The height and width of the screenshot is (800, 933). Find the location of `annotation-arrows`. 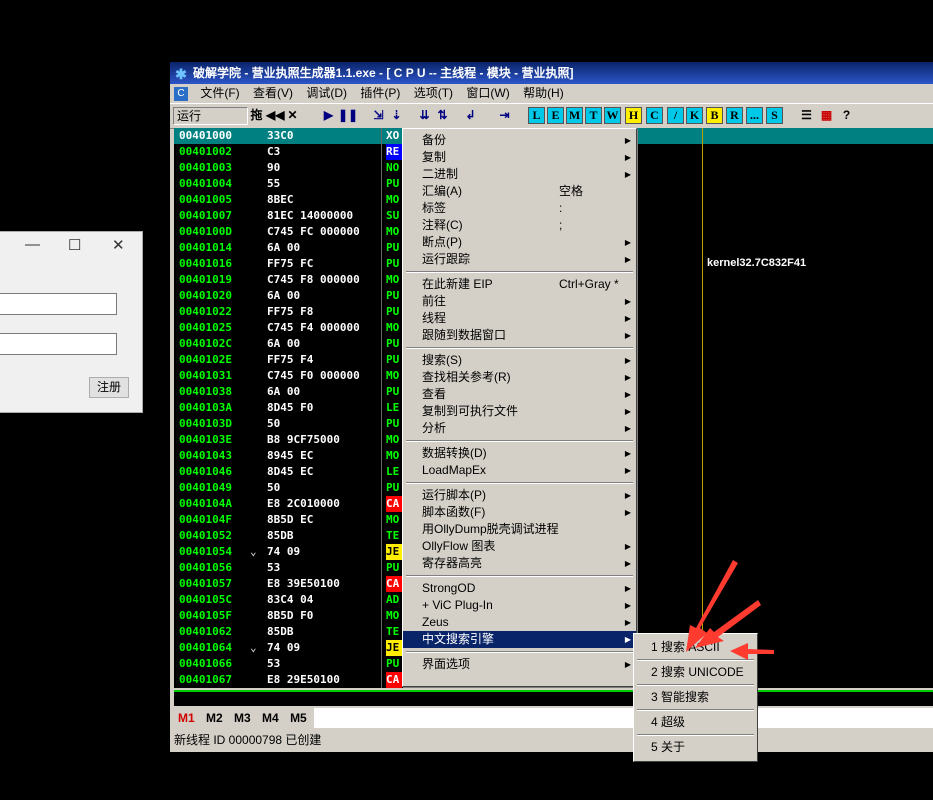

annotation-arrows is located at coordinates (730, 610).